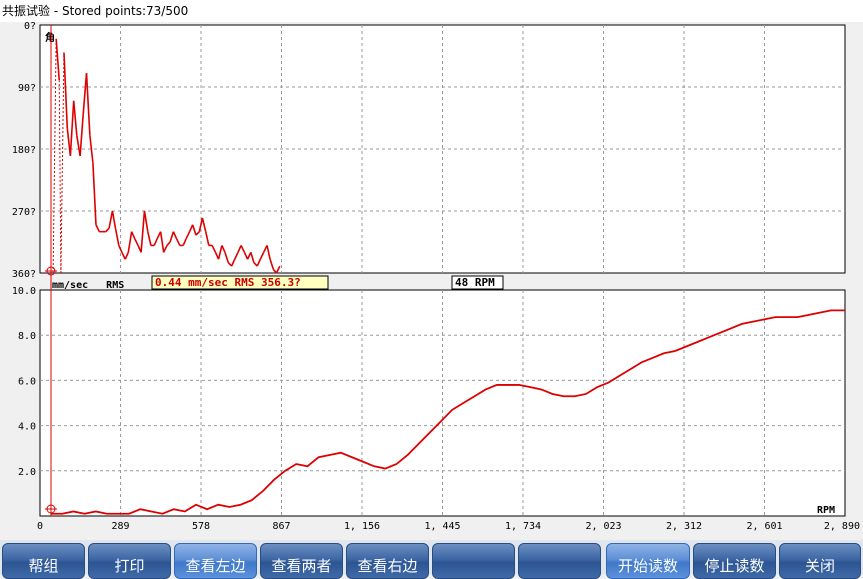 The image size is (863, 579). What do you see at coordinates (523, 526) in the screenshot?
I see `x-tick-label: 1, 734` at bounding box center [523, 526].